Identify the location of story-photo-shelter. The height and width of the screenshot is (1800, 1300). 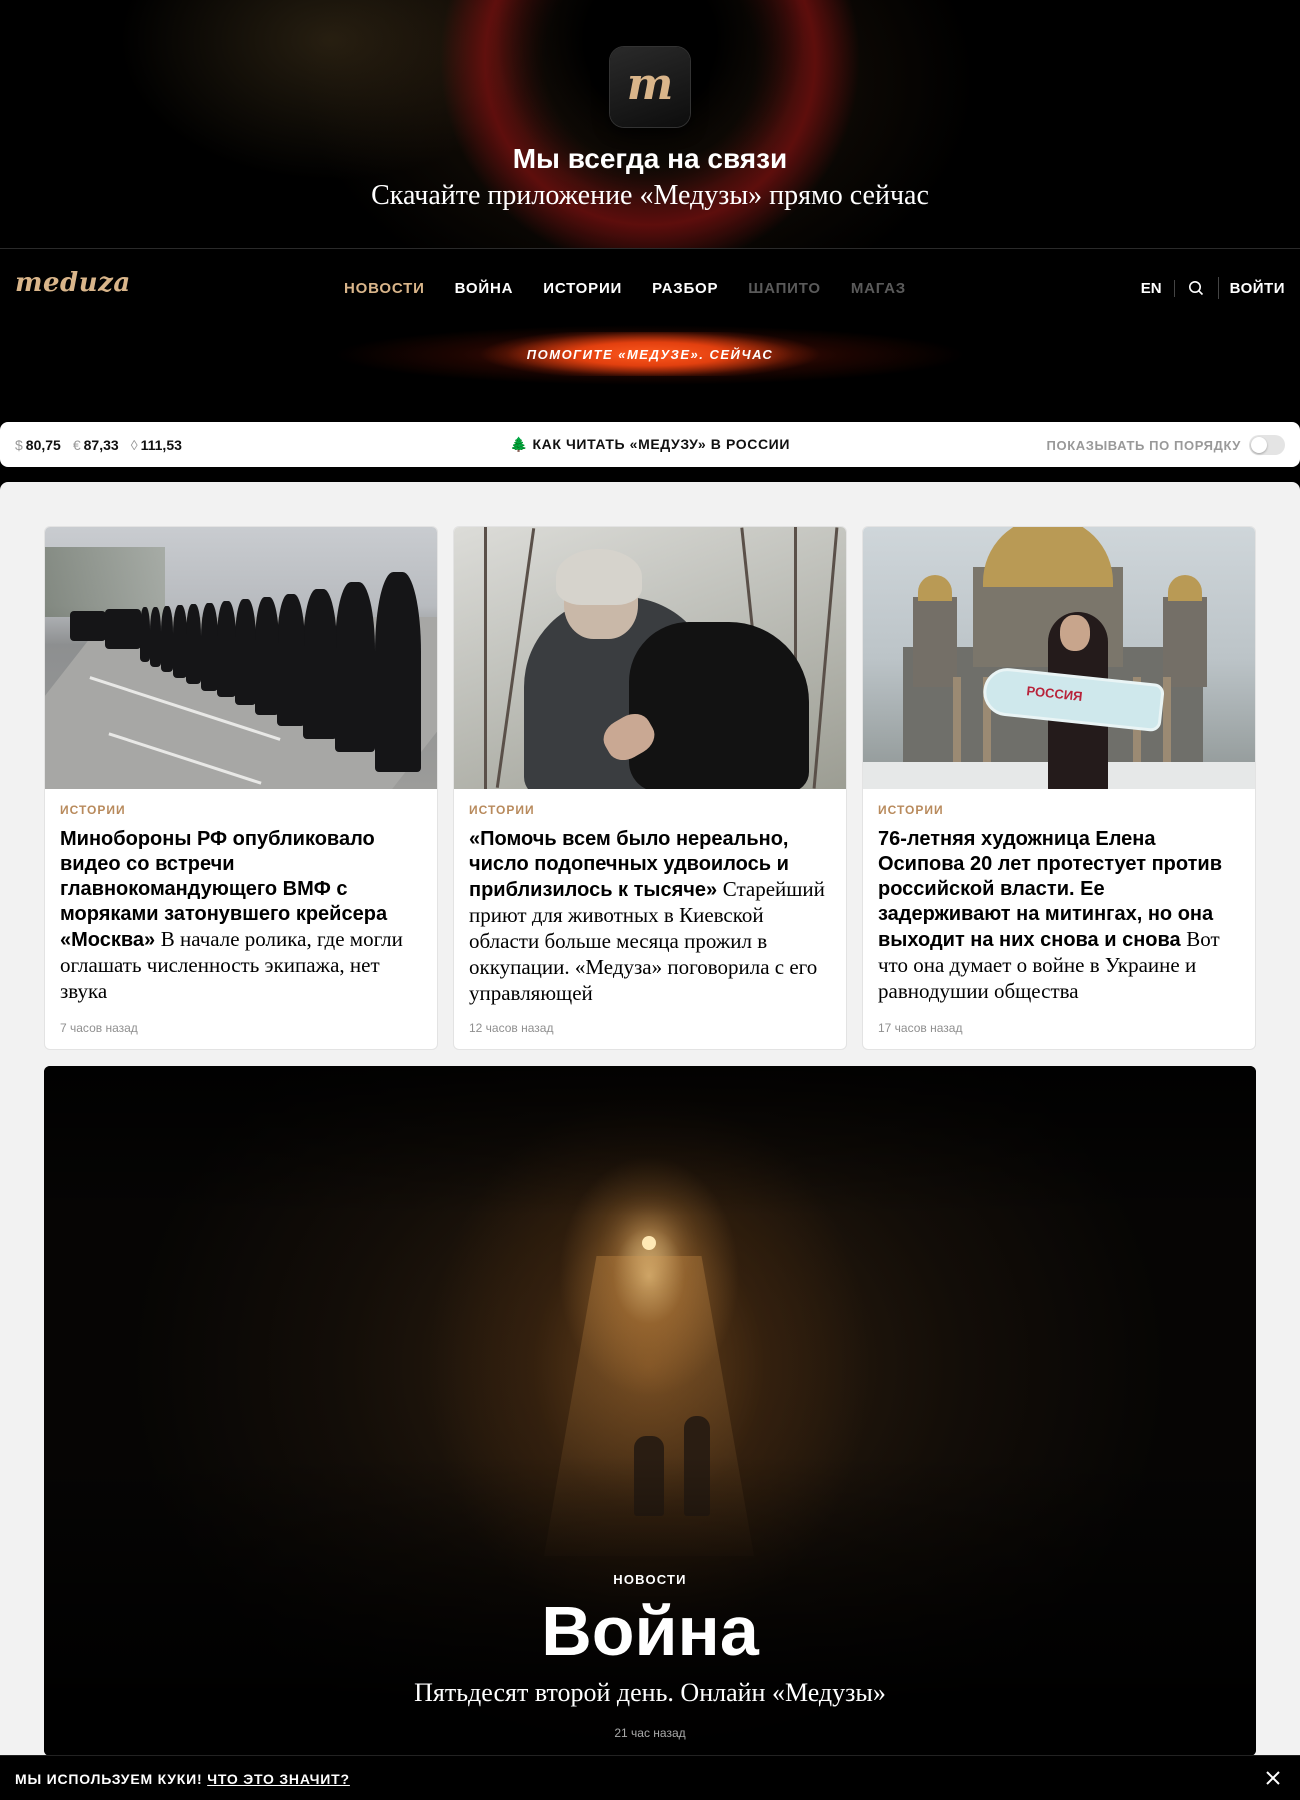
(650, 658).